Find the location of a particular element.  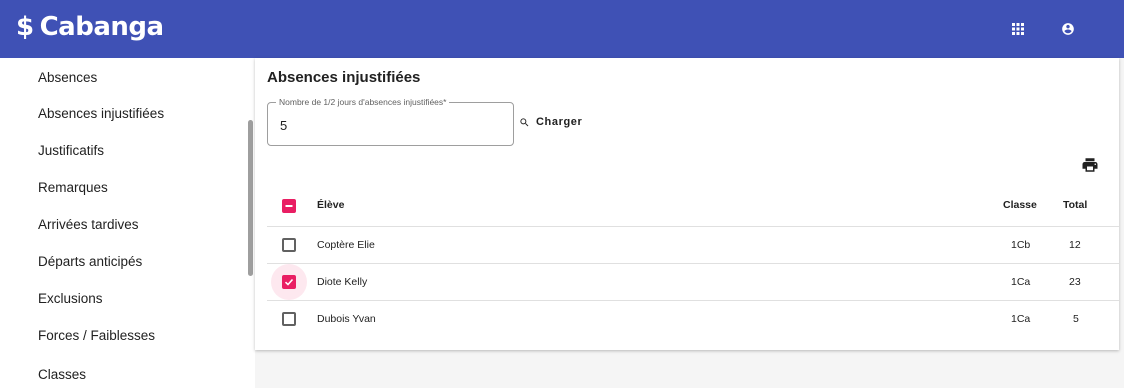

student-class: 1Cb is located at coordinates (1021, 245).